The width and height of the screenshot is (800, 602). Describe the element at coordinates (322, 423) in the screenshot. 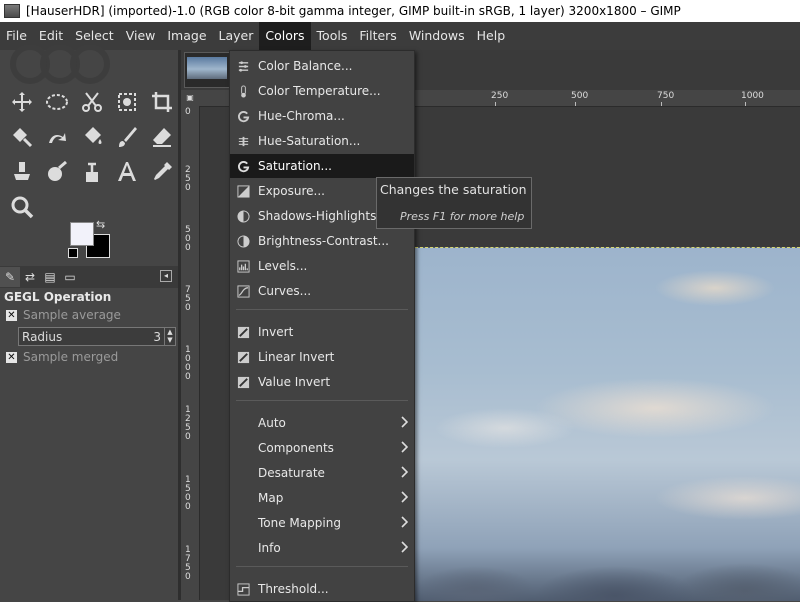

I see `menu-item-auto: Auto` at that location.